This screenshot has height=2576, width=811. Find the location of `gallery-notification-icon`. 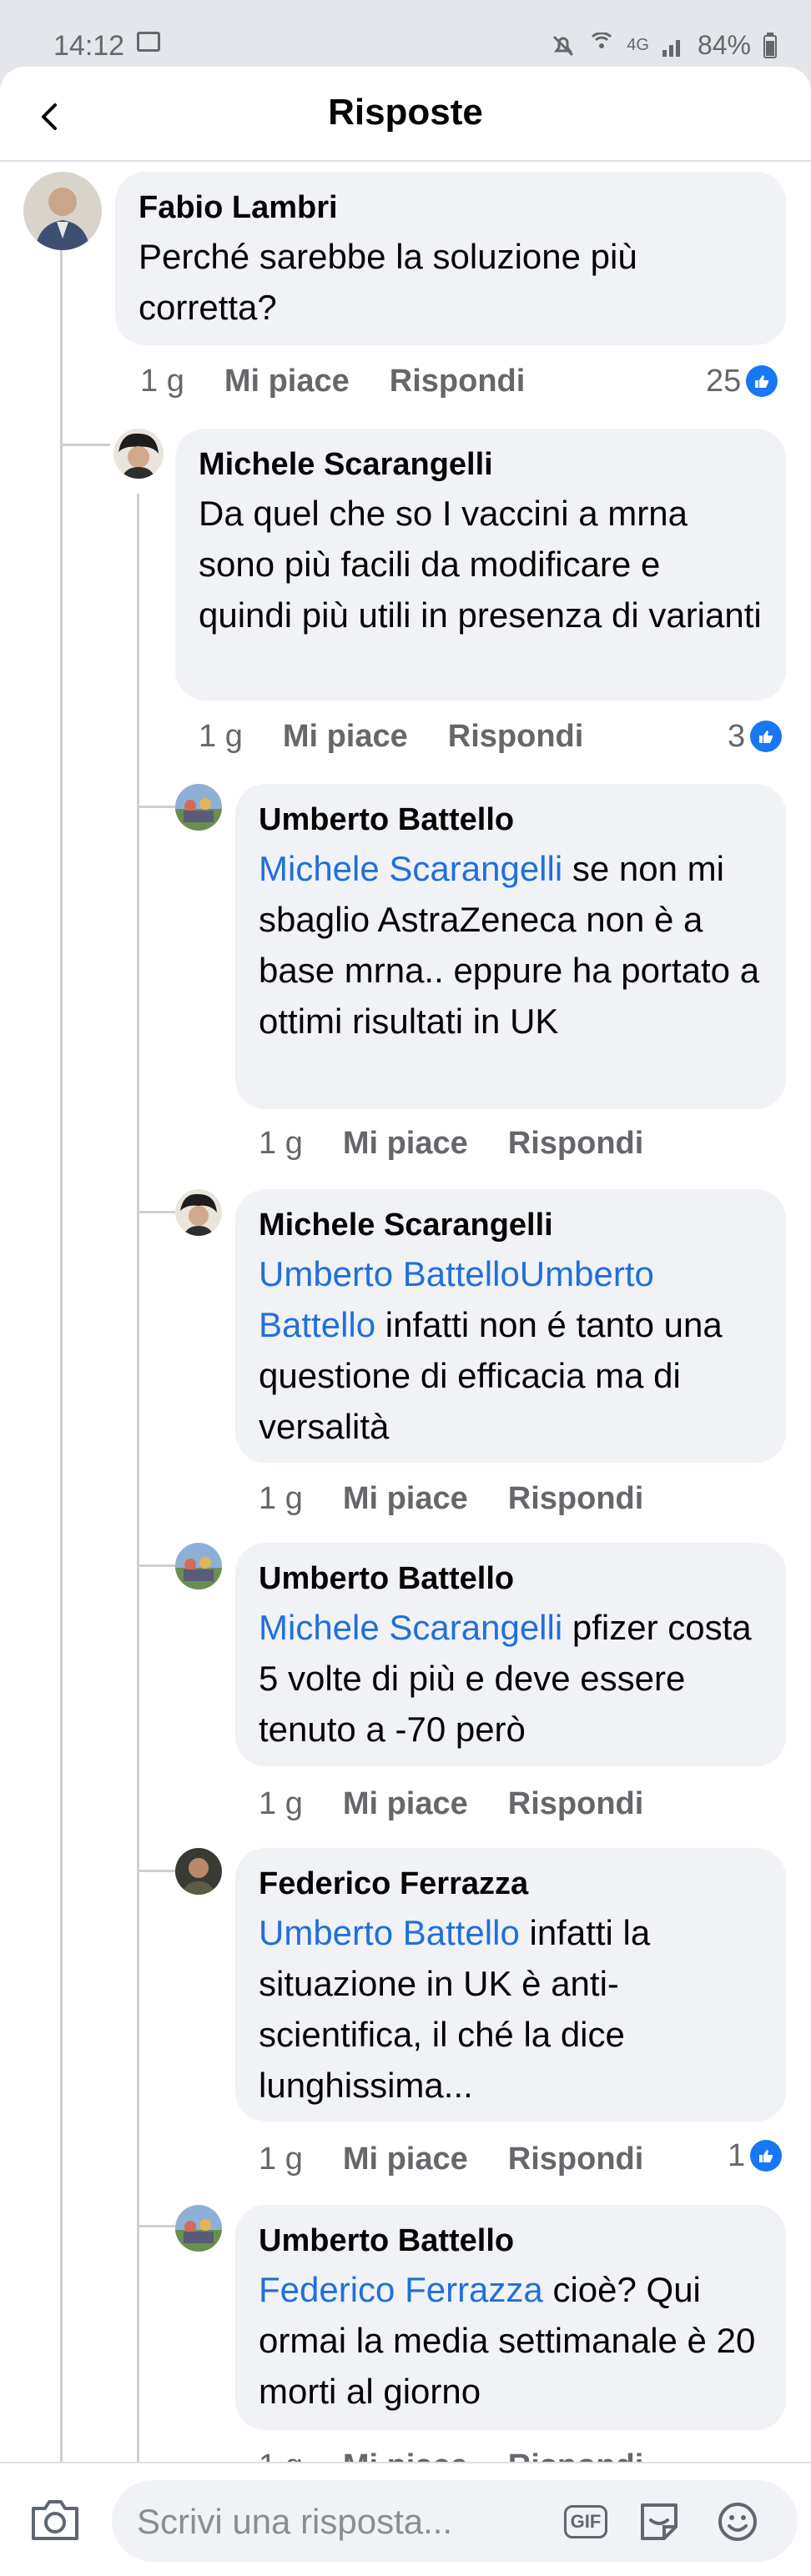

gallery-notification-icon is located at coordinates (149, 42).